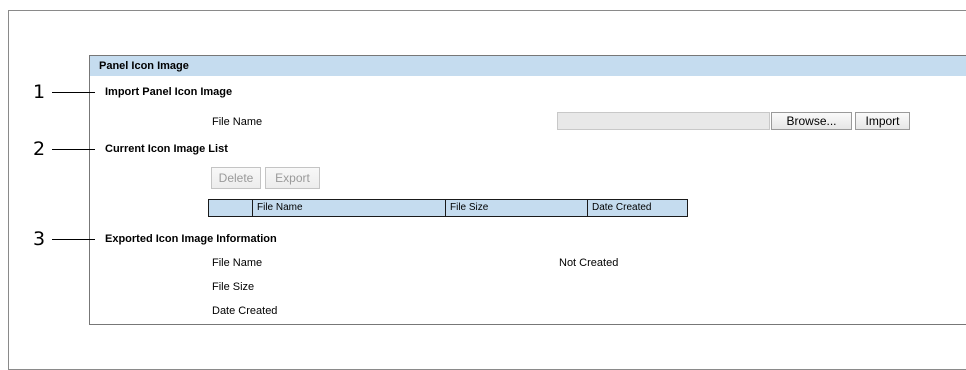 The image size is (966, 370). Describe the element at coordinates (292, 178) in the screenshot. I see `export-button: Export` at that location.